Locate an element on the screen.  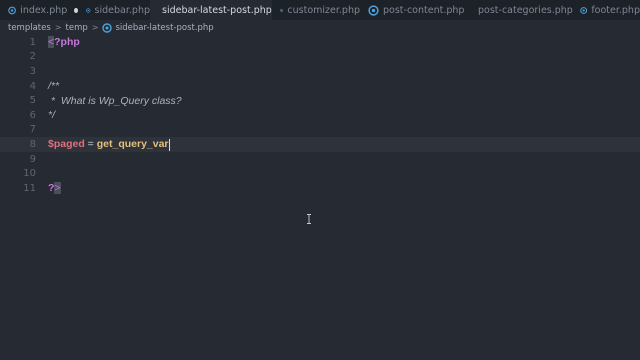
tab-footer: footer.php is located at coordinates (606, 10).